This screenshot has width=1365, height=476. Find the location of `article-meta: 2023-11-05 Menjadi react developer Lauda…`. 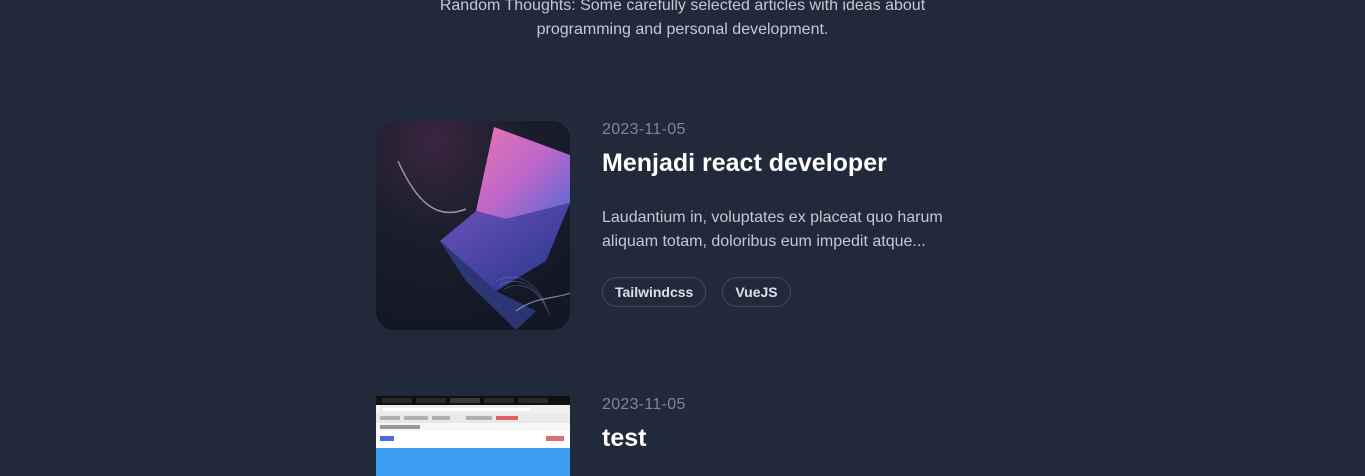

article-meta: 2023-11-05 Menjadi react developer Lauda… is located at coordinates (802, 214).